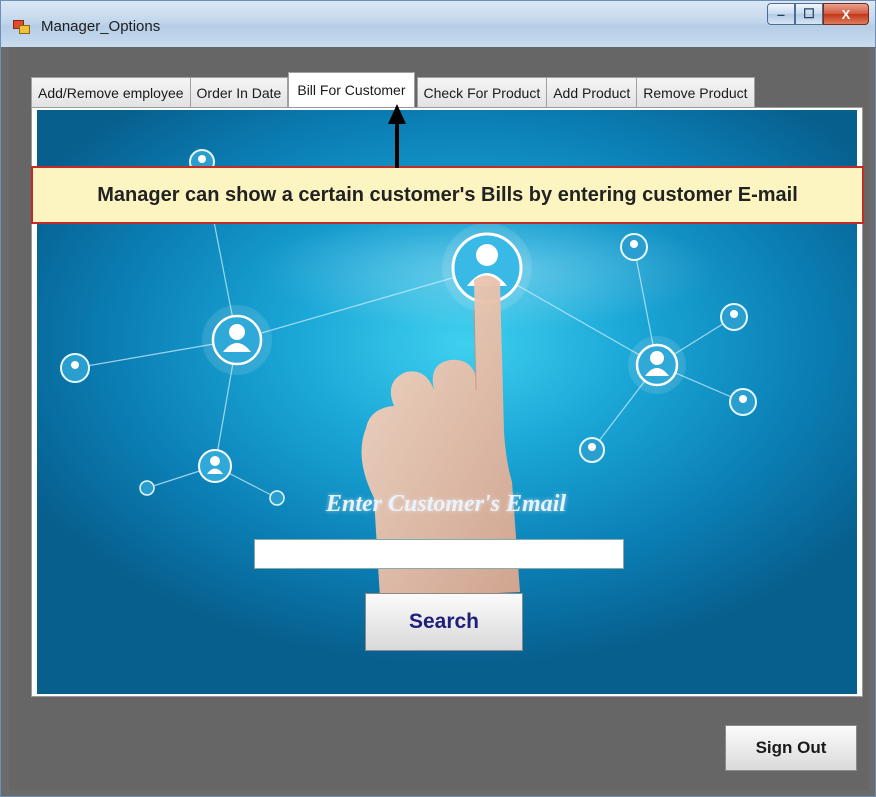 The height and width of the screenshot is (797, 876). What do you see at coordinates (482, 92) in the screenshot?
I see `tab-check-for-product: Check For Product` at bounding box center [482, 92].